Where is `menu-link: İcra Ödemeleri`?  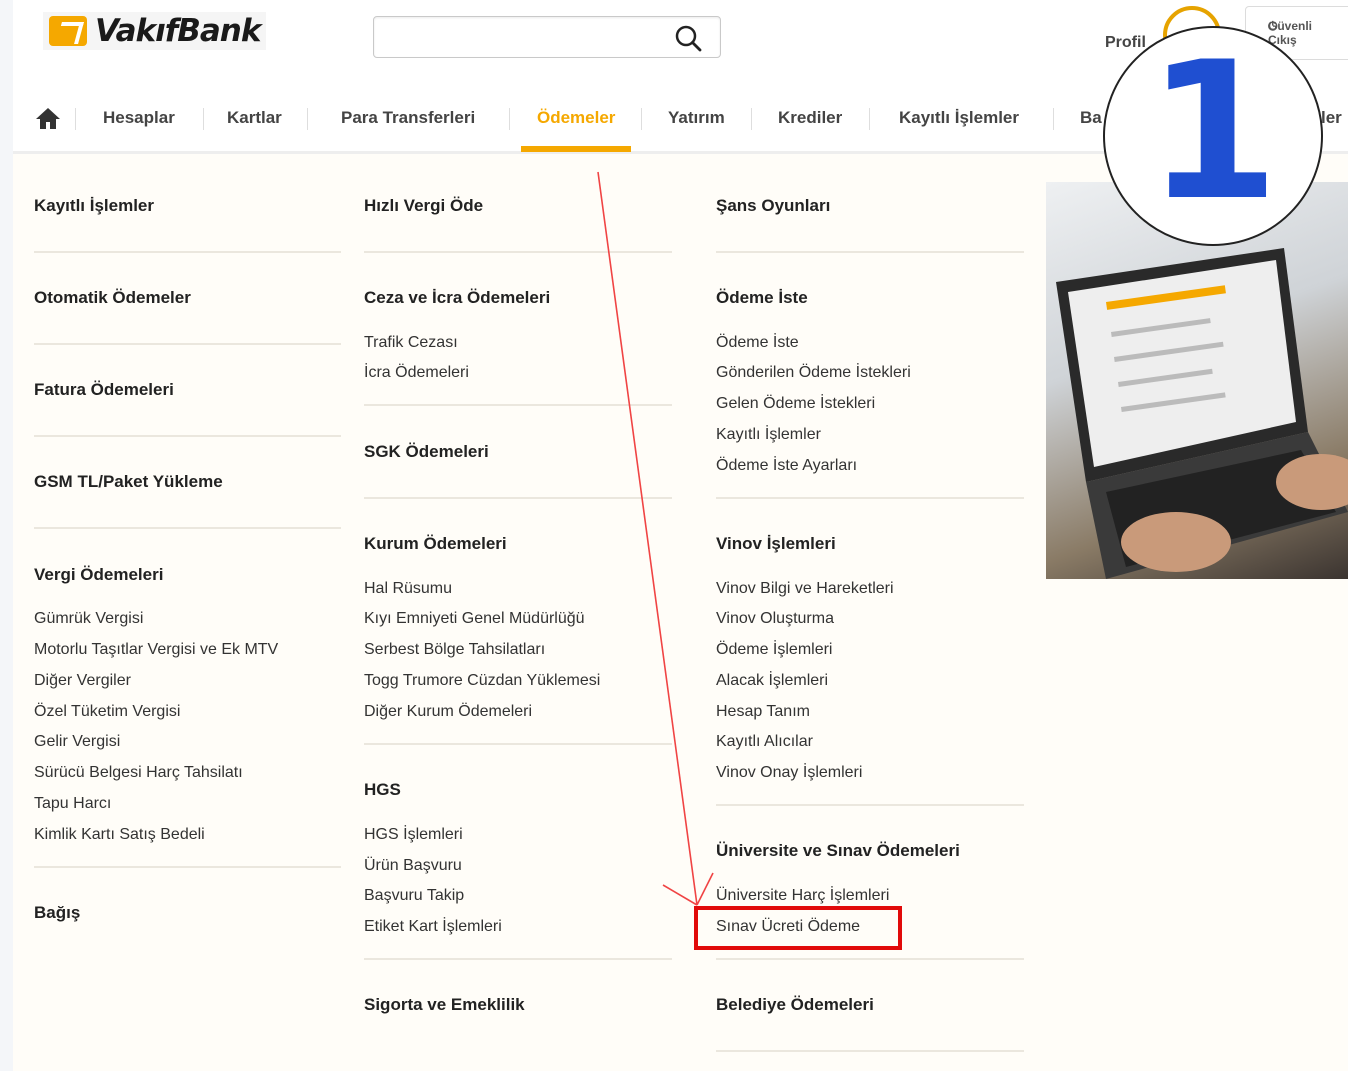
menu-link: İcra Ödemeleri is located at coordinates (416, 373).